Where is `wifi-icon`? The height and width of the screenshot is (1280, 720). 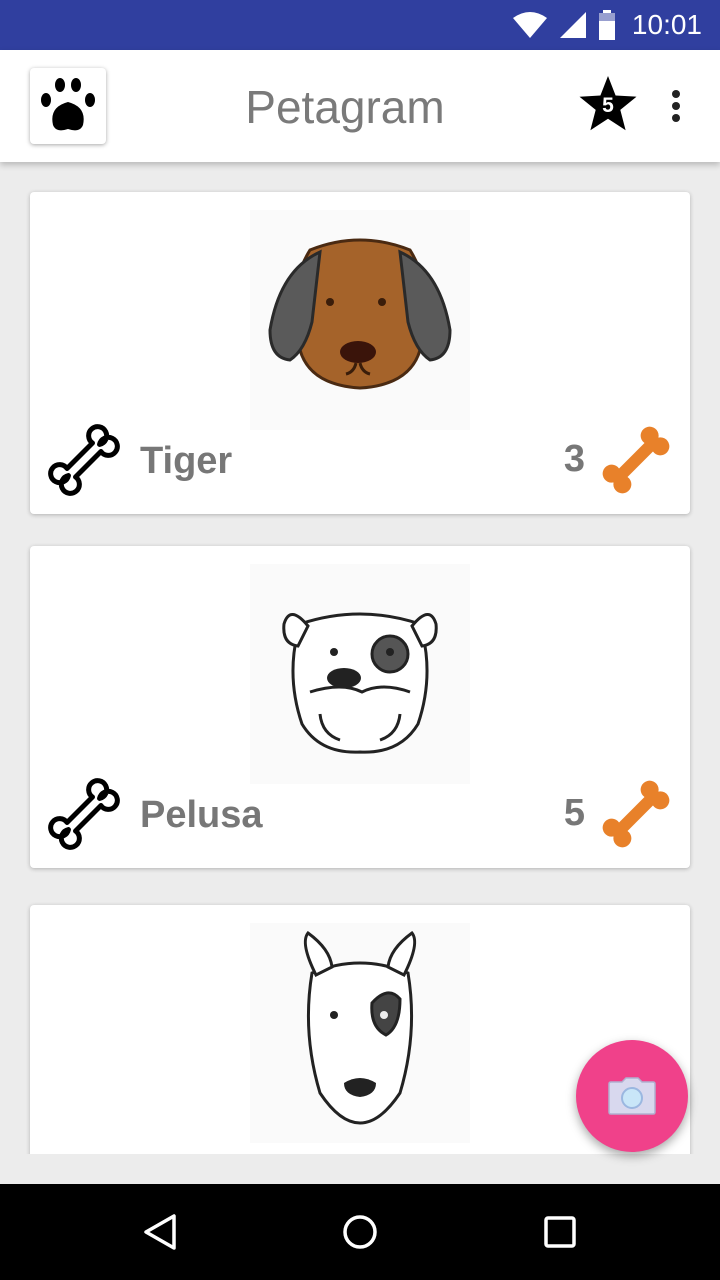 wifi-icon is located at coordinates (529, 25).